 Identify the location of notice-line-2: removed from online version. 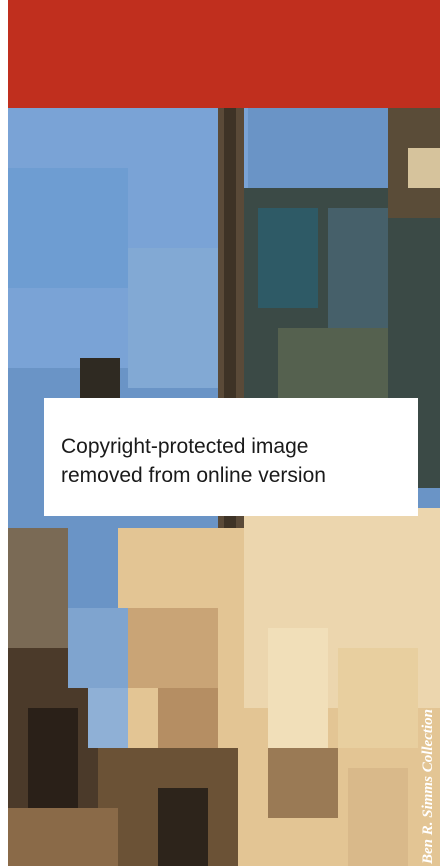
(193, 475).